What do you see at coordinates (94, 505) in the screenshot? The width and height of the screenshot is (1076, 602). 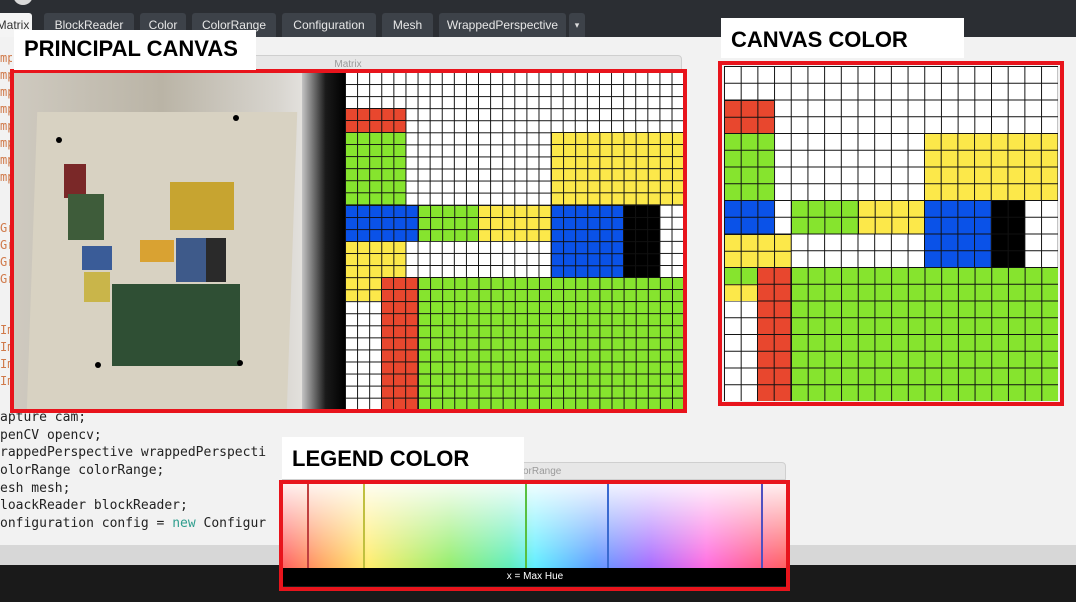 I see `code-line-6: loackReader blockReader;` at bounding box center [94, 505].